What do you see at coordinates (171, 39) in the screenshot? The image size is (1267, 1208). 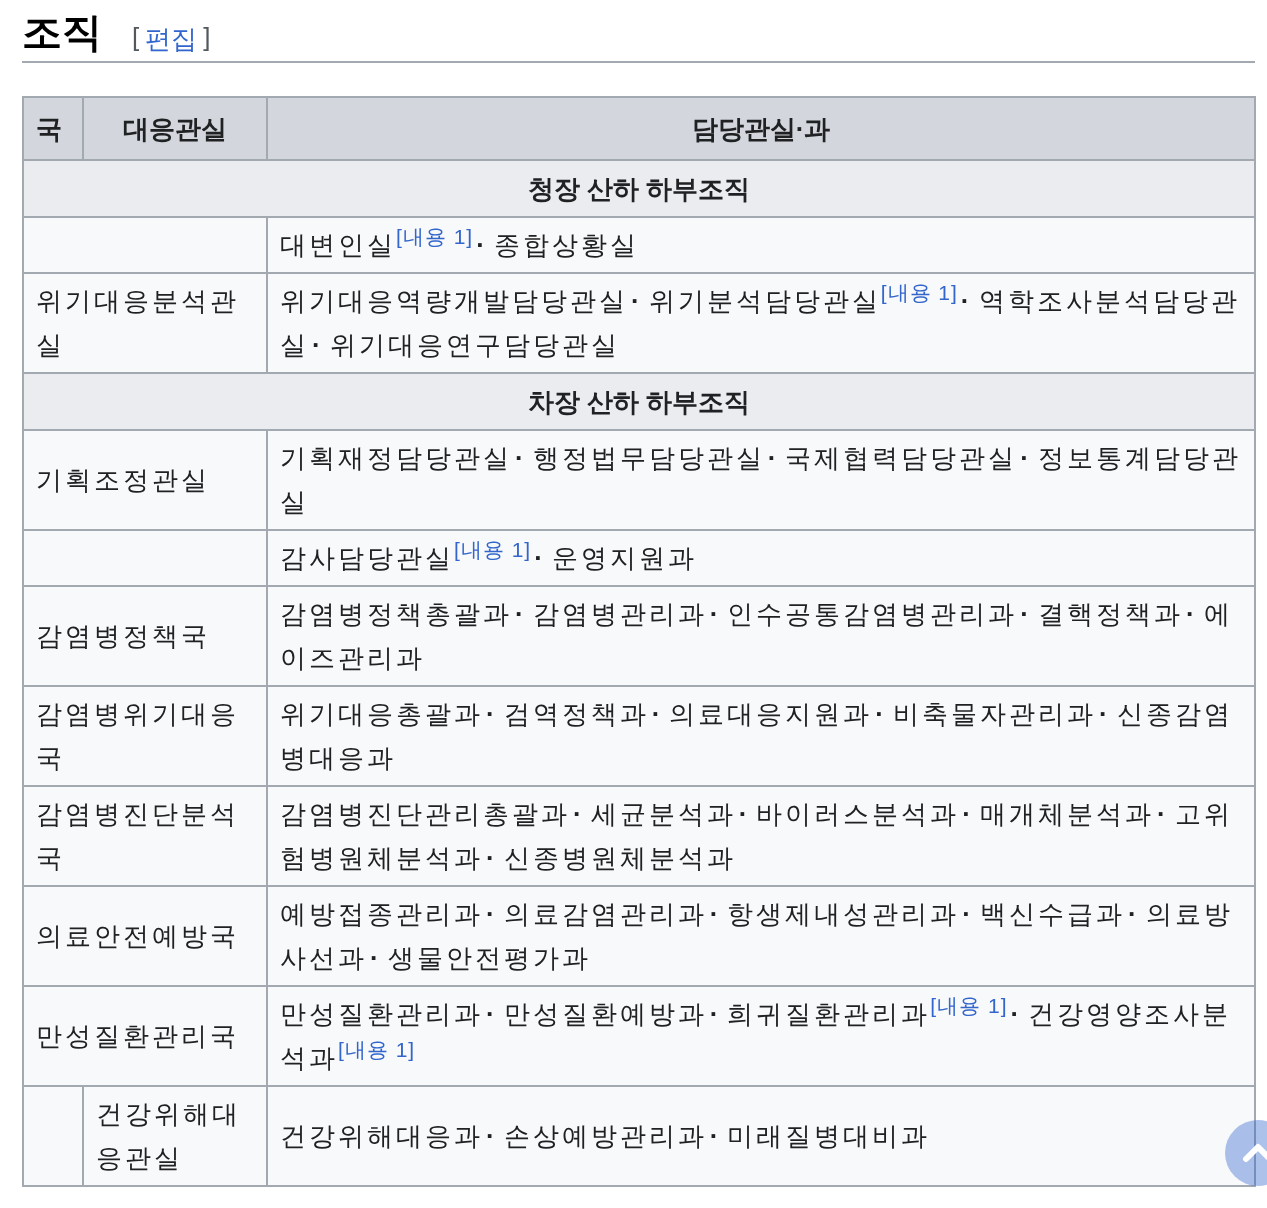 I see `edit-link: 편집` at bounding box center [171, 39].